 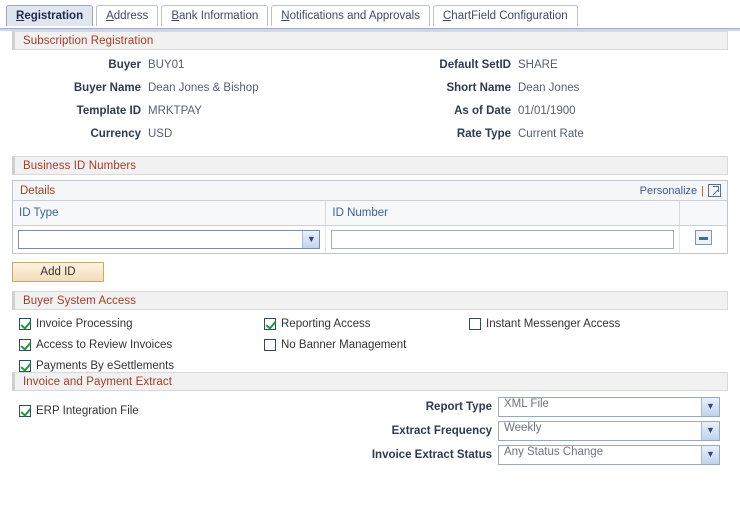 I want to click on checkbox-erp-integration-file-box, so click(x=25, y=410).